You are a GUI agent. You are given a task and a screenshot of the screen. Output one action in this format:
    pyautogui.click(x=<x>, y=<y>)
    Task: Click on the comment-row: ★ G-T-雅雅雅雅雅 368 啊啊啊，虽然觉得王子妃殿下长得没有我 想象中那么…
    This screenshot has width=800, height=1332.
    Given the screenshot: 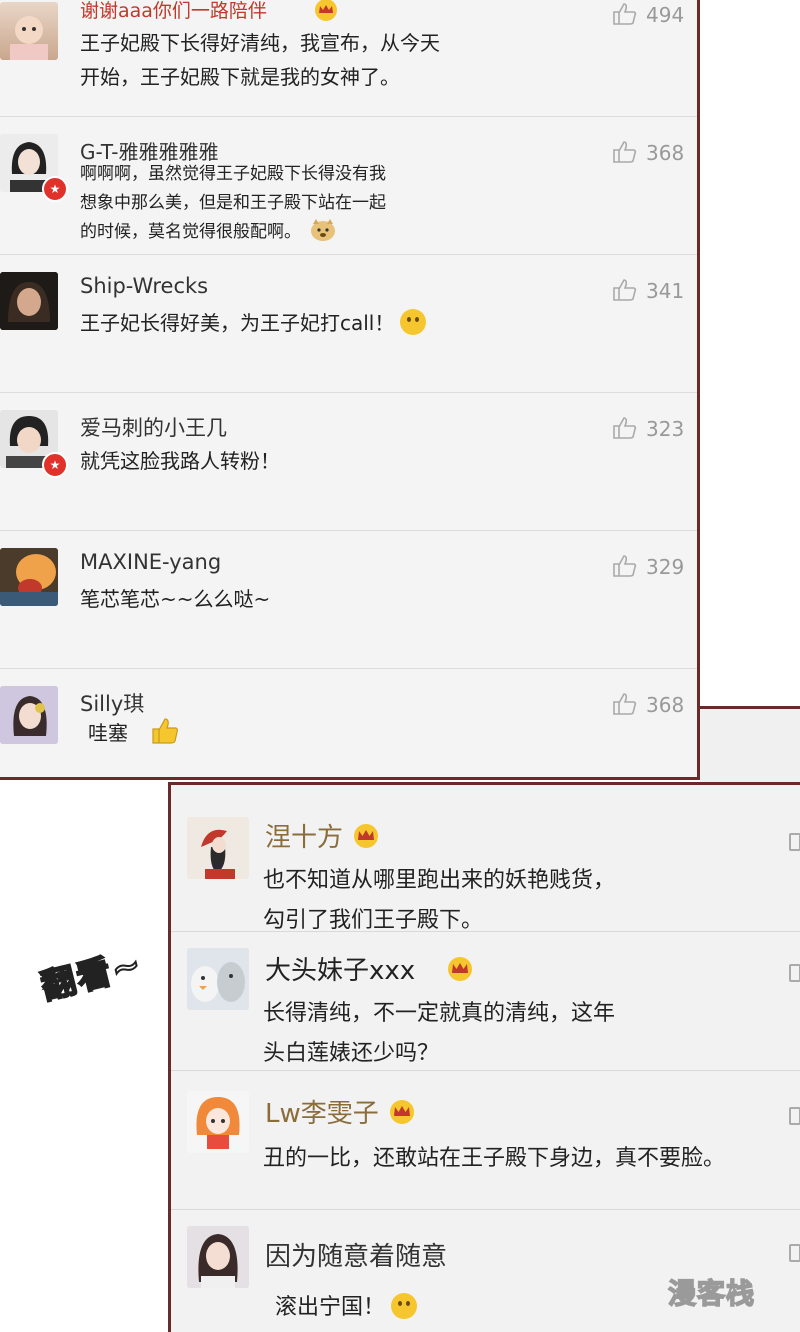 What is the action you would take?
    pyautogui.click(x=348, y=185)
    